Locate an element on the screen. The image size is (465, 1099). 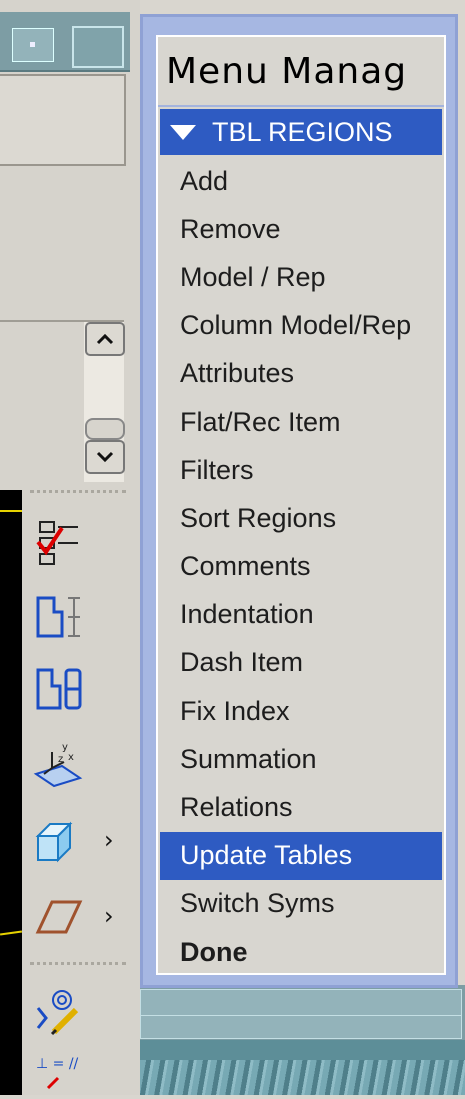
svg-text: x is located at coordinates (71, 757).